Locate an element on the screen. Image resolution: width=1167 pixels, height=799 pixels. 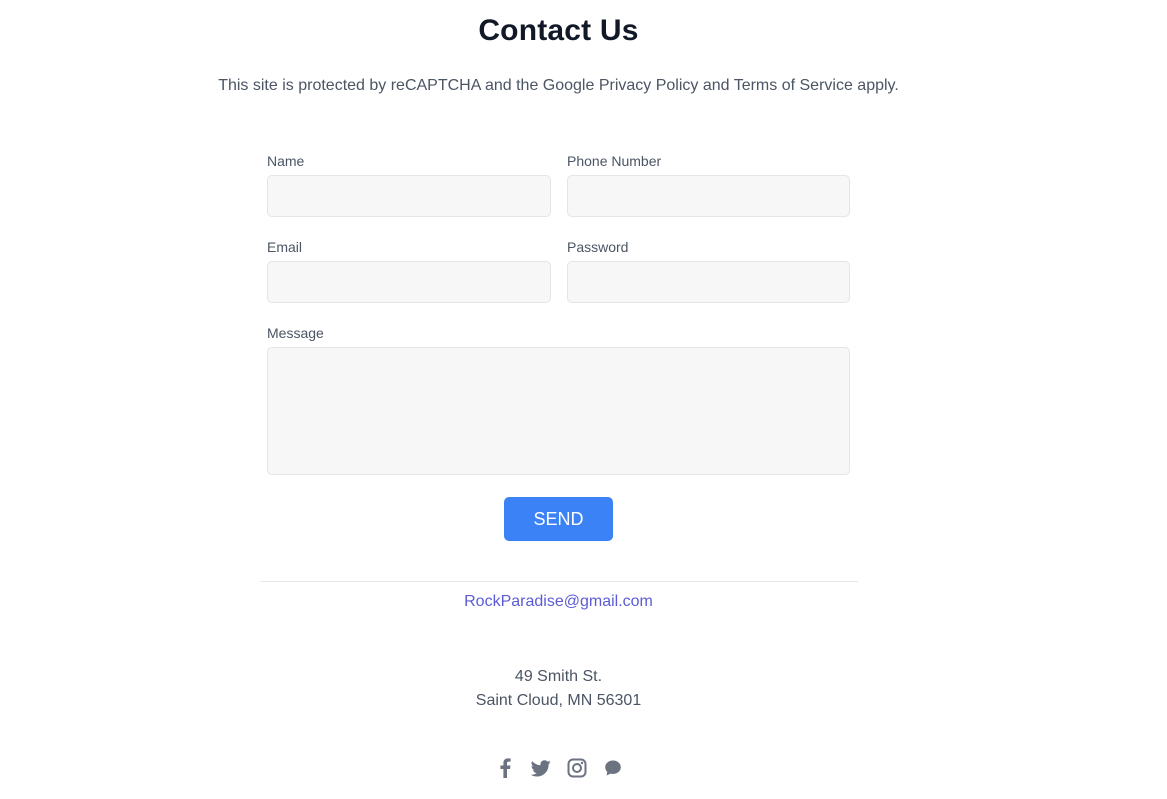
instagram-icon is located at coordinates (577, 768).